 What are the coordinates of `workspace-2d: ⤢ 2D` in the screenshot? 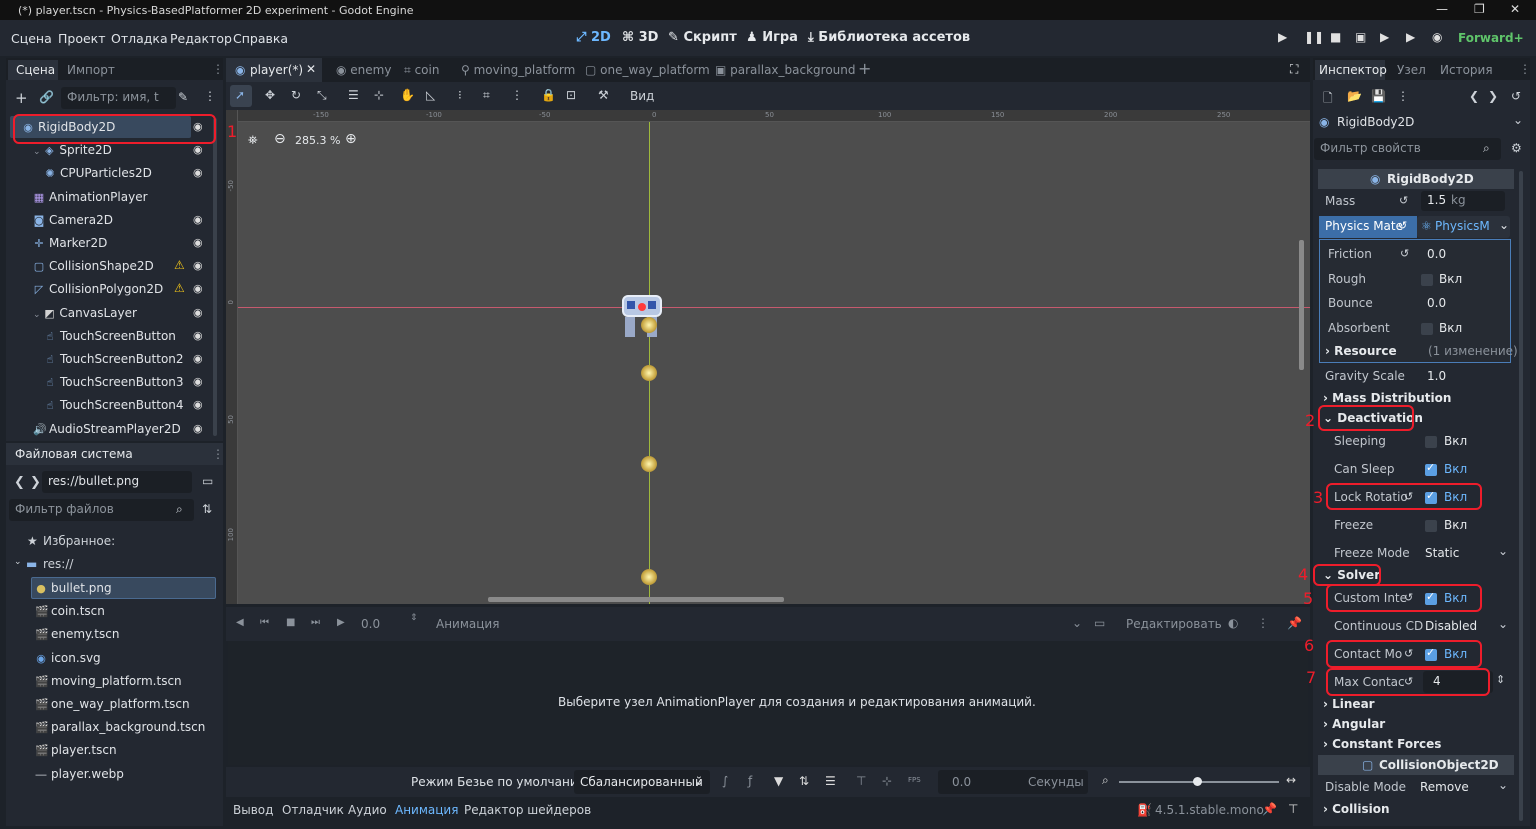 It's located at (593, 37).